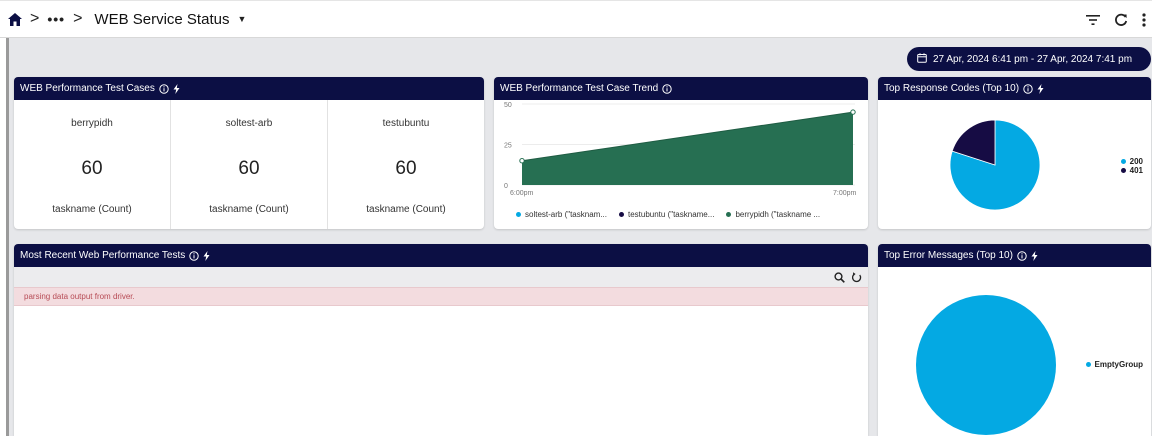 This screenshot has height=436, width=1152. What do you see at coordinates (56, 19) in the screenshot?
I see `breadcrumb-more: •••` at bounding box center [56, 19].